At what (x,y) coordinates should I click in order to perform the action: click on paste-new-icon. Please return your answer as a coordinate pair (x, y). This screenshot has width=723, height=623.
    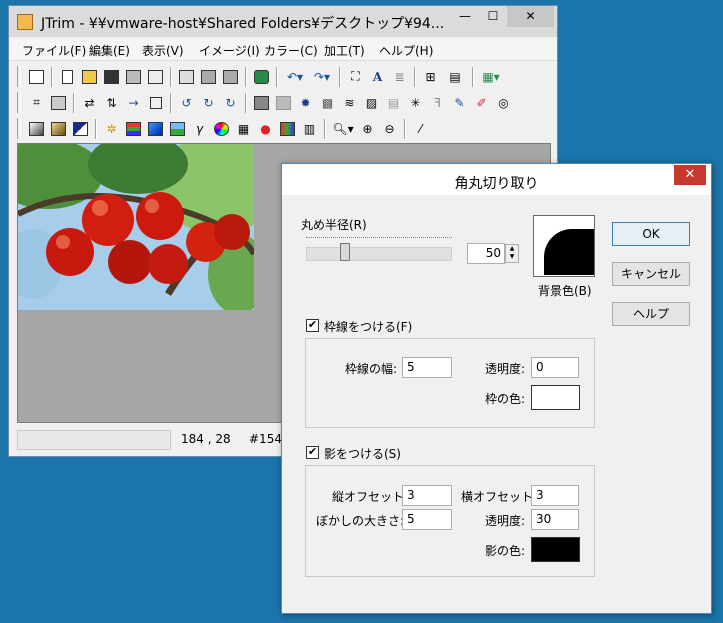
    Looking at the image, I should click on (230, 76).